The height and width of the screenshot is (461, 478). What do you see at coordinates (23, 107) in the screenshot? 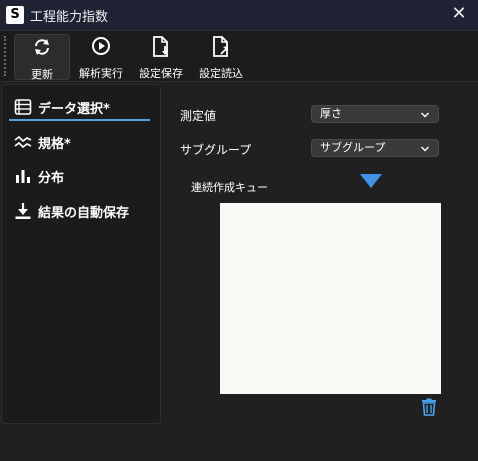
I see `list-icon` at bounding box center [23, 107].